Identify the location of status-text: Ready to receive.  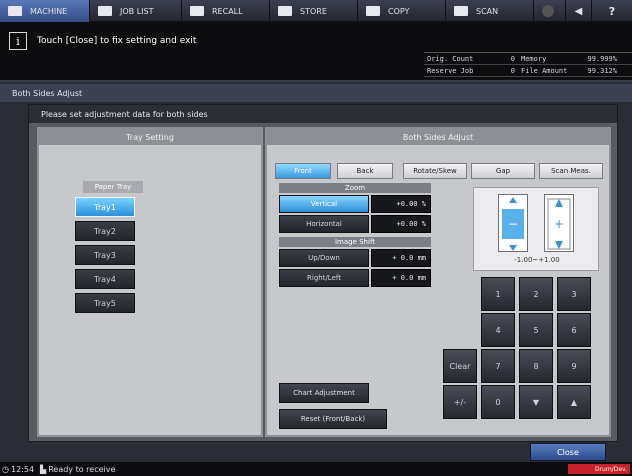
(82, 469).